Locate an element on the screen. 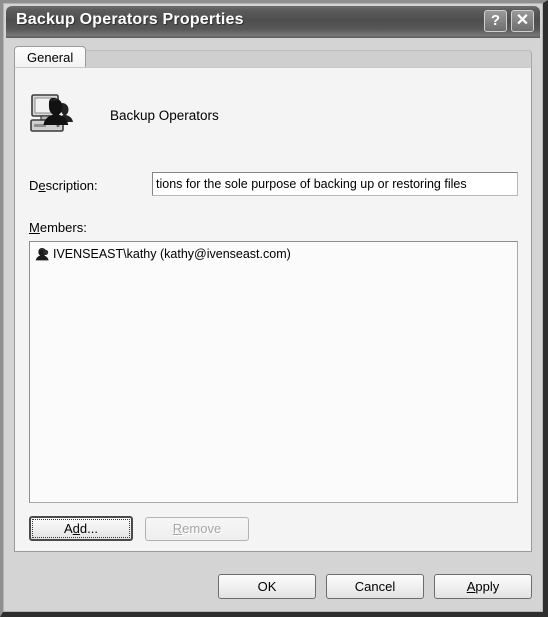 The height and width of the screenshot is (617, 548). user-icon is located at coordinates (42, 254).